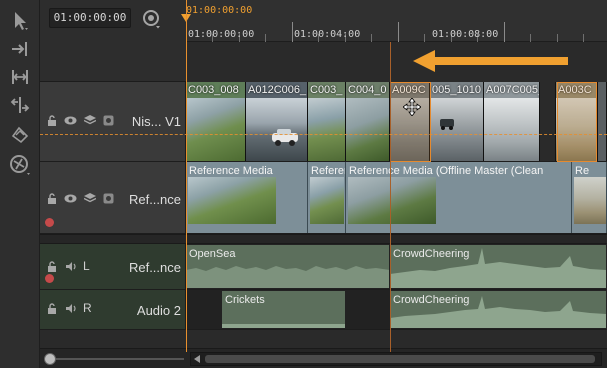  I want to click on scroll-left-icon, so click(197, 359).